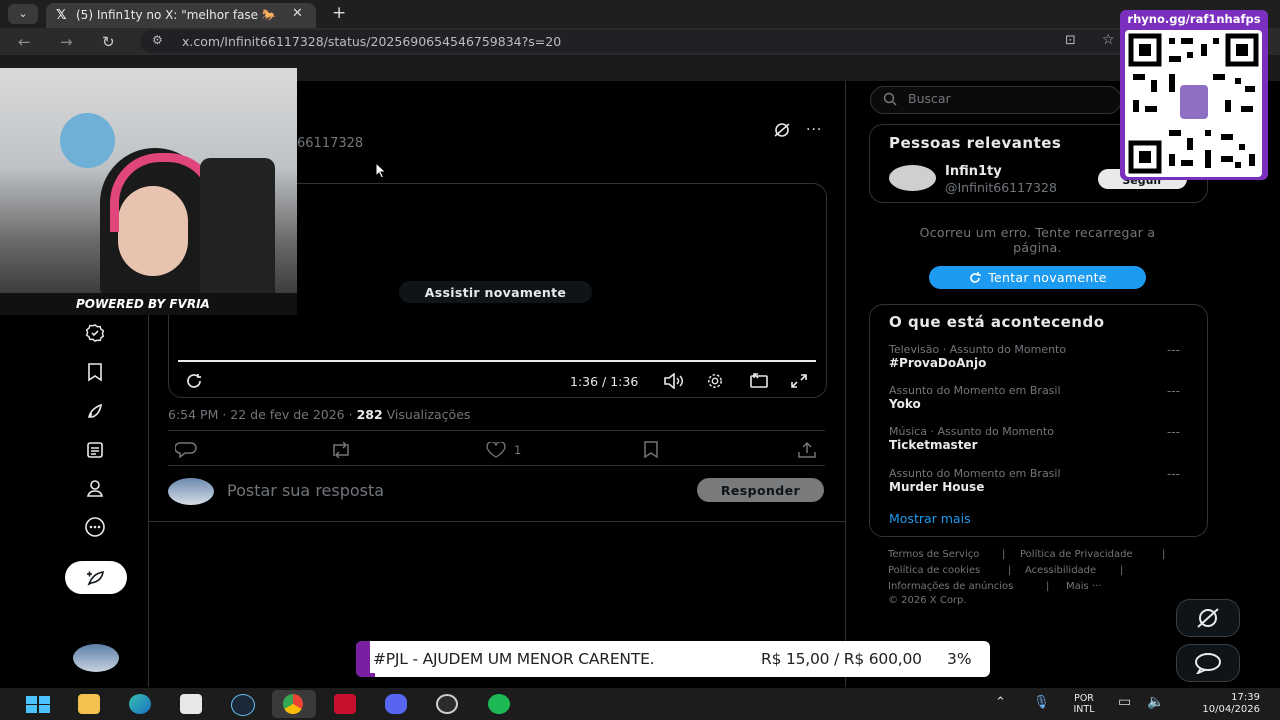 The height and width of the screenshot is (720, 1280). What do you see at coordinates (496, 465) in the screenshot?
I see `action-divider` at bounding box center [496, 465].